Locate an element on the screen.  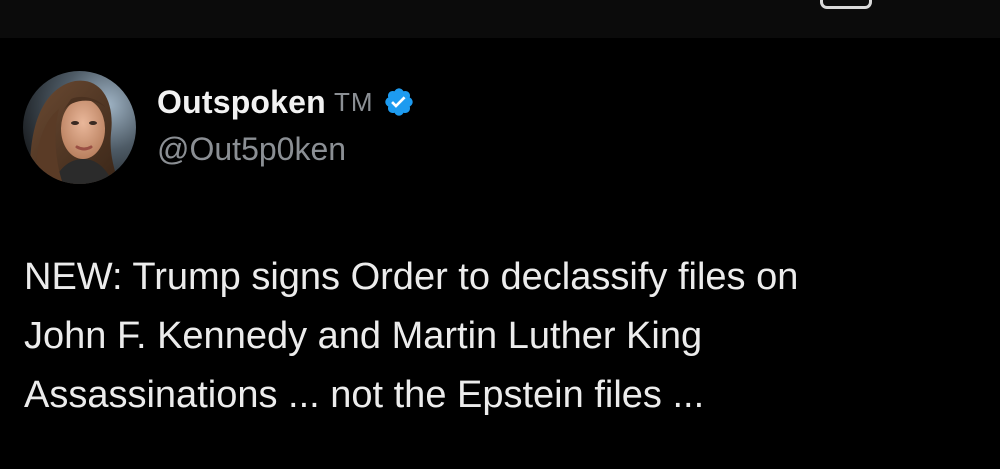
avatar-photo-icon is located at coordinates (79, 127).